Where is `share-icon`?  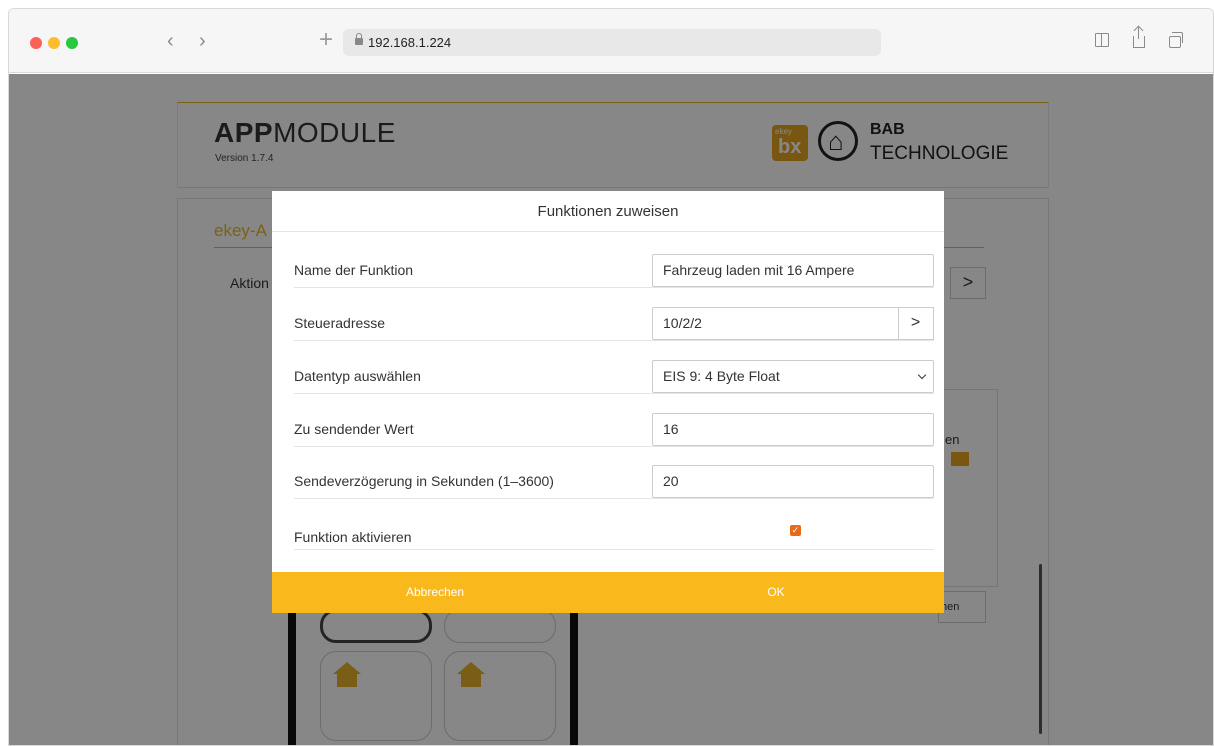
share-icon is located at coordinates (1139, 37).